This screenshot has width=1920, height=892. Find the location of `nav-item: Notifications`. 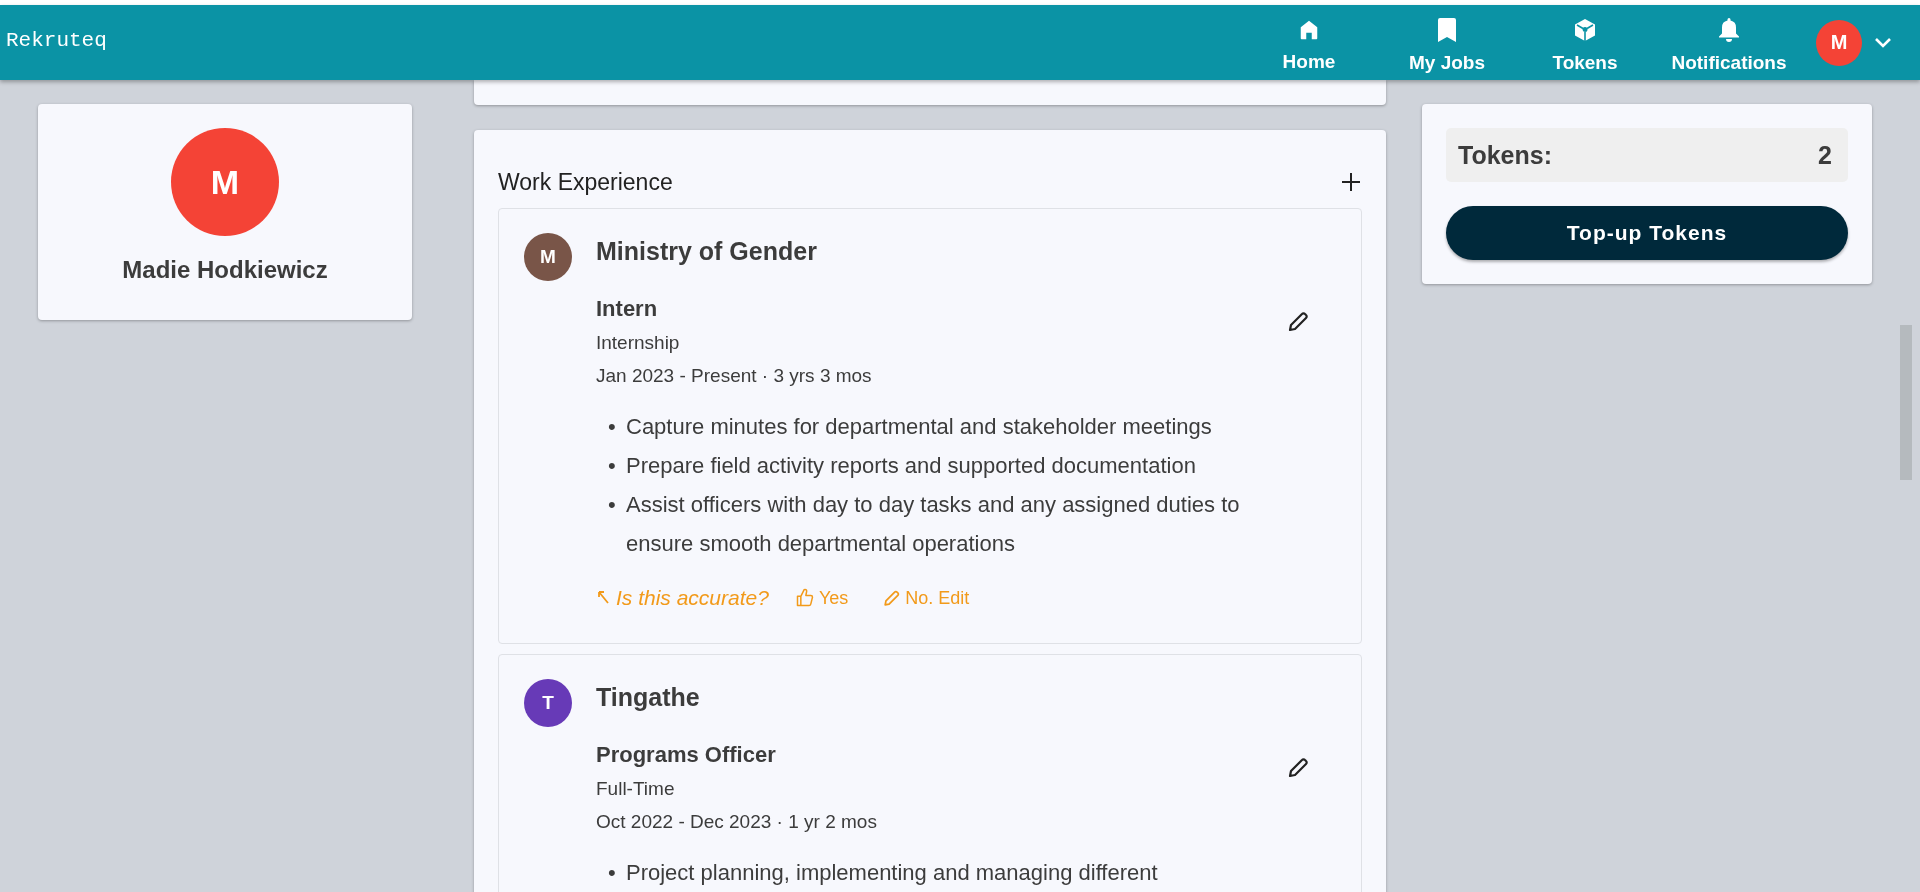

nav-item: Notifications is located at coordinates (1729, 42).